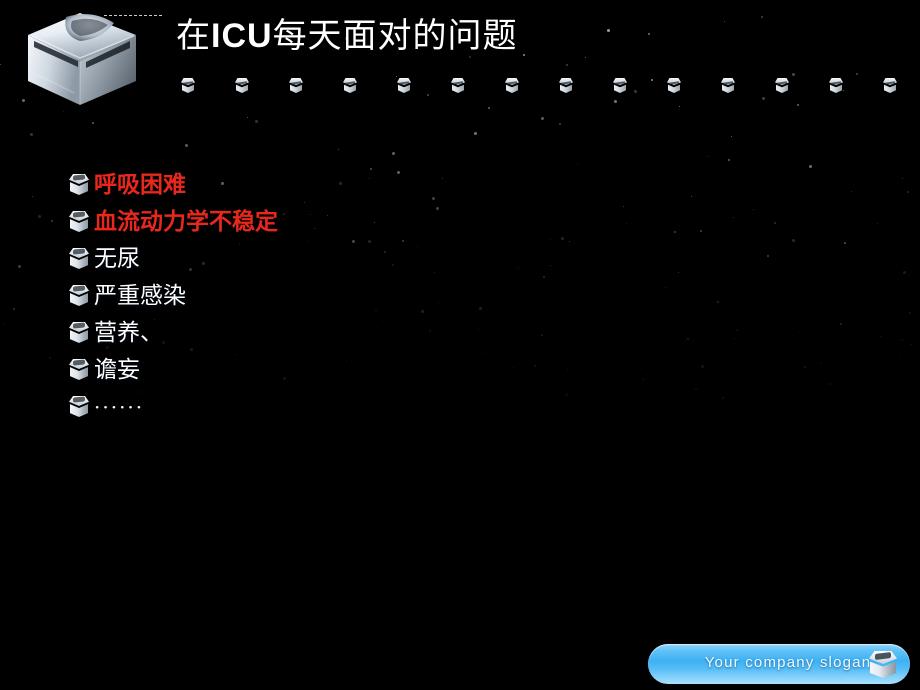 The height and width of the screenshot is (690, 920). Describe the element at coordinates (395, 36) in the screenshot. I see `slide-title-after: 每天面对的问题` at that location.